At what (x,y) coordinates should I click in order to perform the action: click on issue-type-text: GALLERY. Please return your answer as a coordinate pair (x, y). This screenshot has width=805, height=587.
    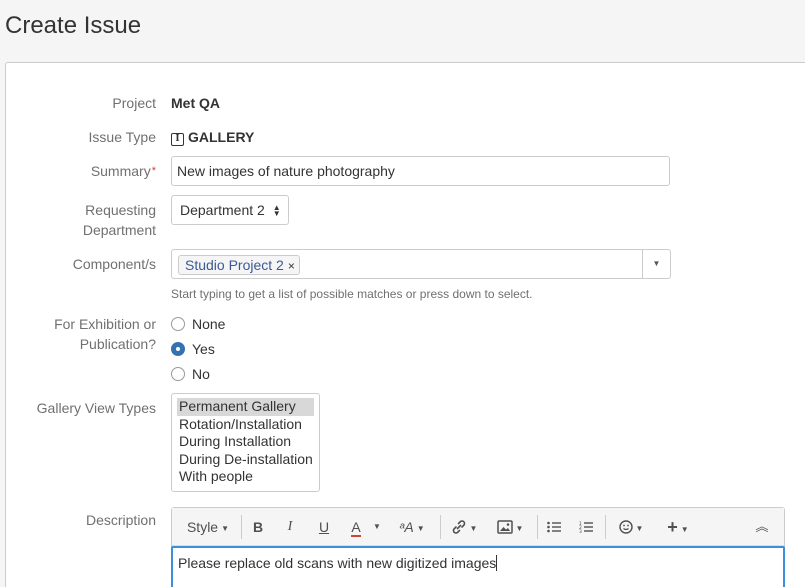
    Looking at the image, I should click on (221, 137).